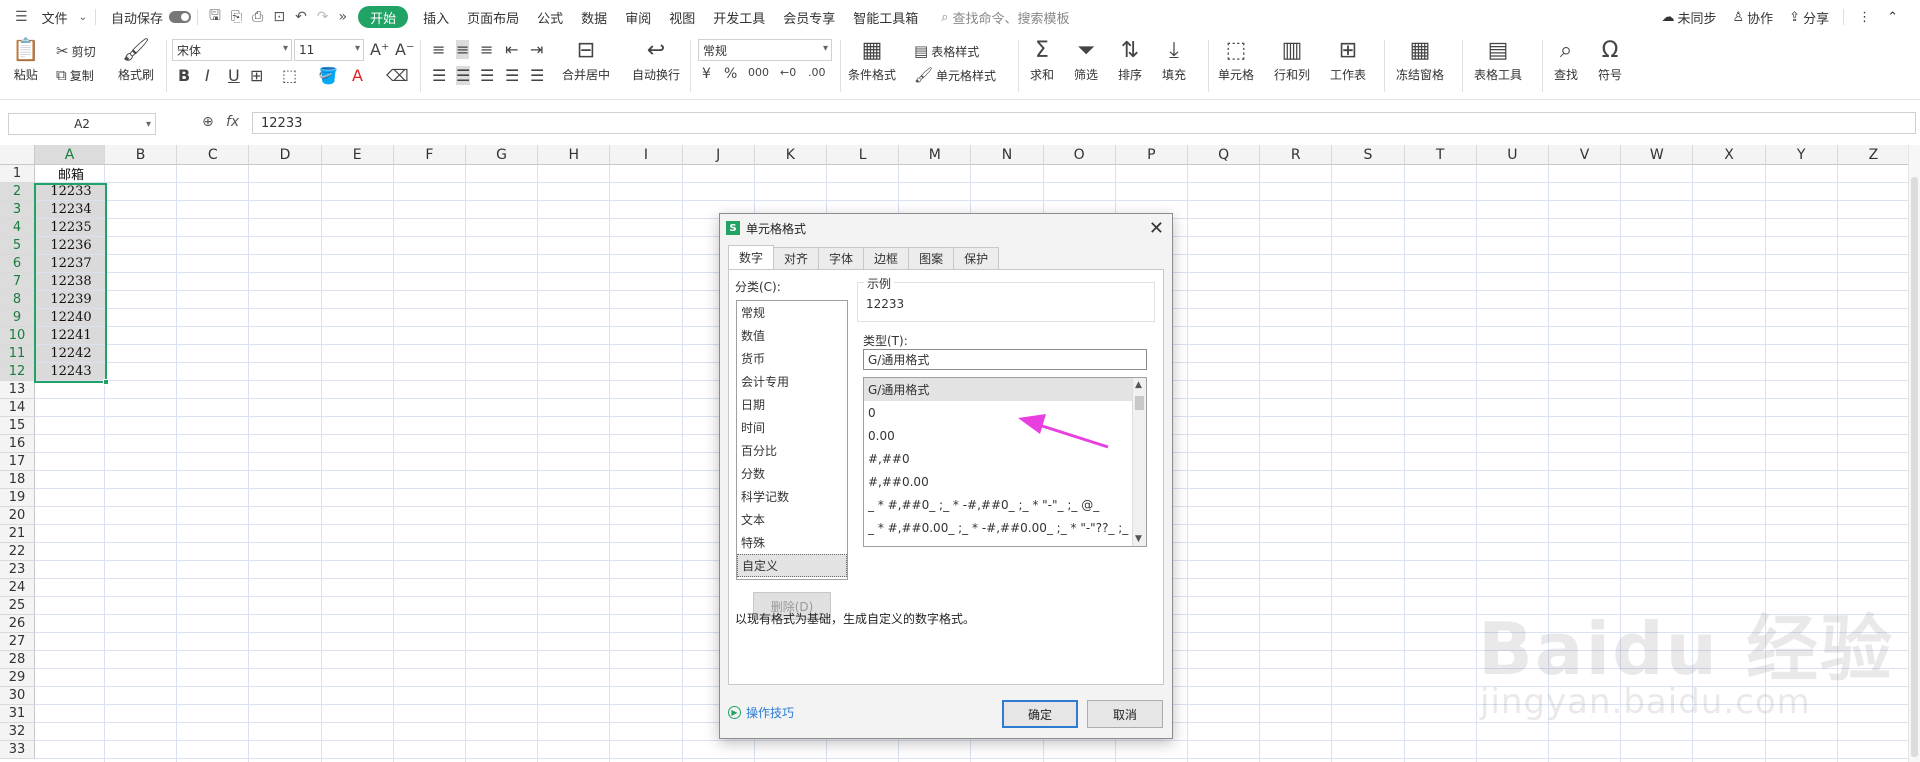 The image size is (1920, 762). What do you see at coordinates (792, 473) in the screenshot?
I see `category-item: 分数` at bounding box center [792, 473].